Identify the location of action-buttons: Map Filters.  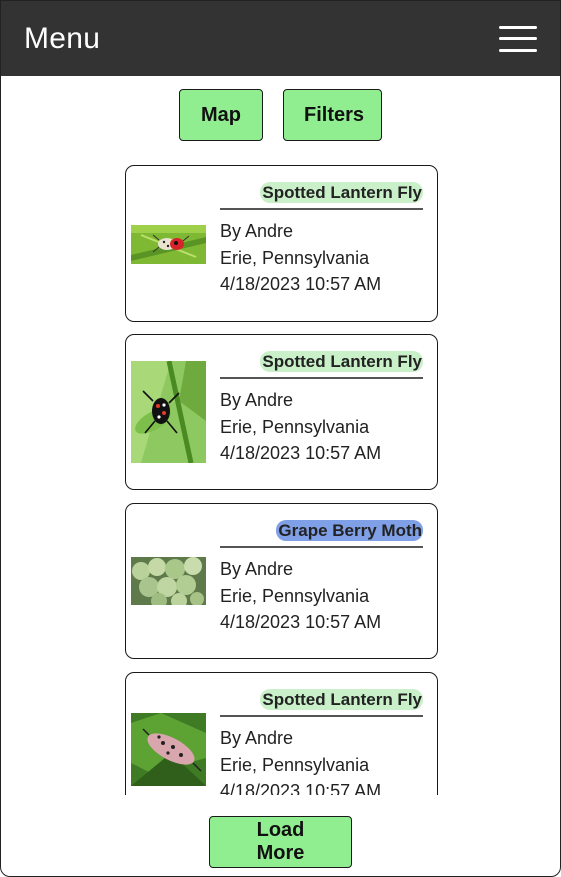
(280, 115).